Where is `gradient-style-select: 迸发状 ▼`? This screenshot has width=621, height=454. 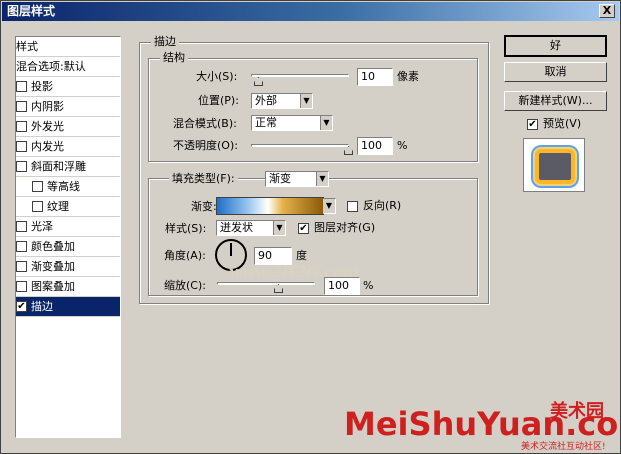
gradient-style-select: 迸发状 ▼ is located at coordinates (251, 228).